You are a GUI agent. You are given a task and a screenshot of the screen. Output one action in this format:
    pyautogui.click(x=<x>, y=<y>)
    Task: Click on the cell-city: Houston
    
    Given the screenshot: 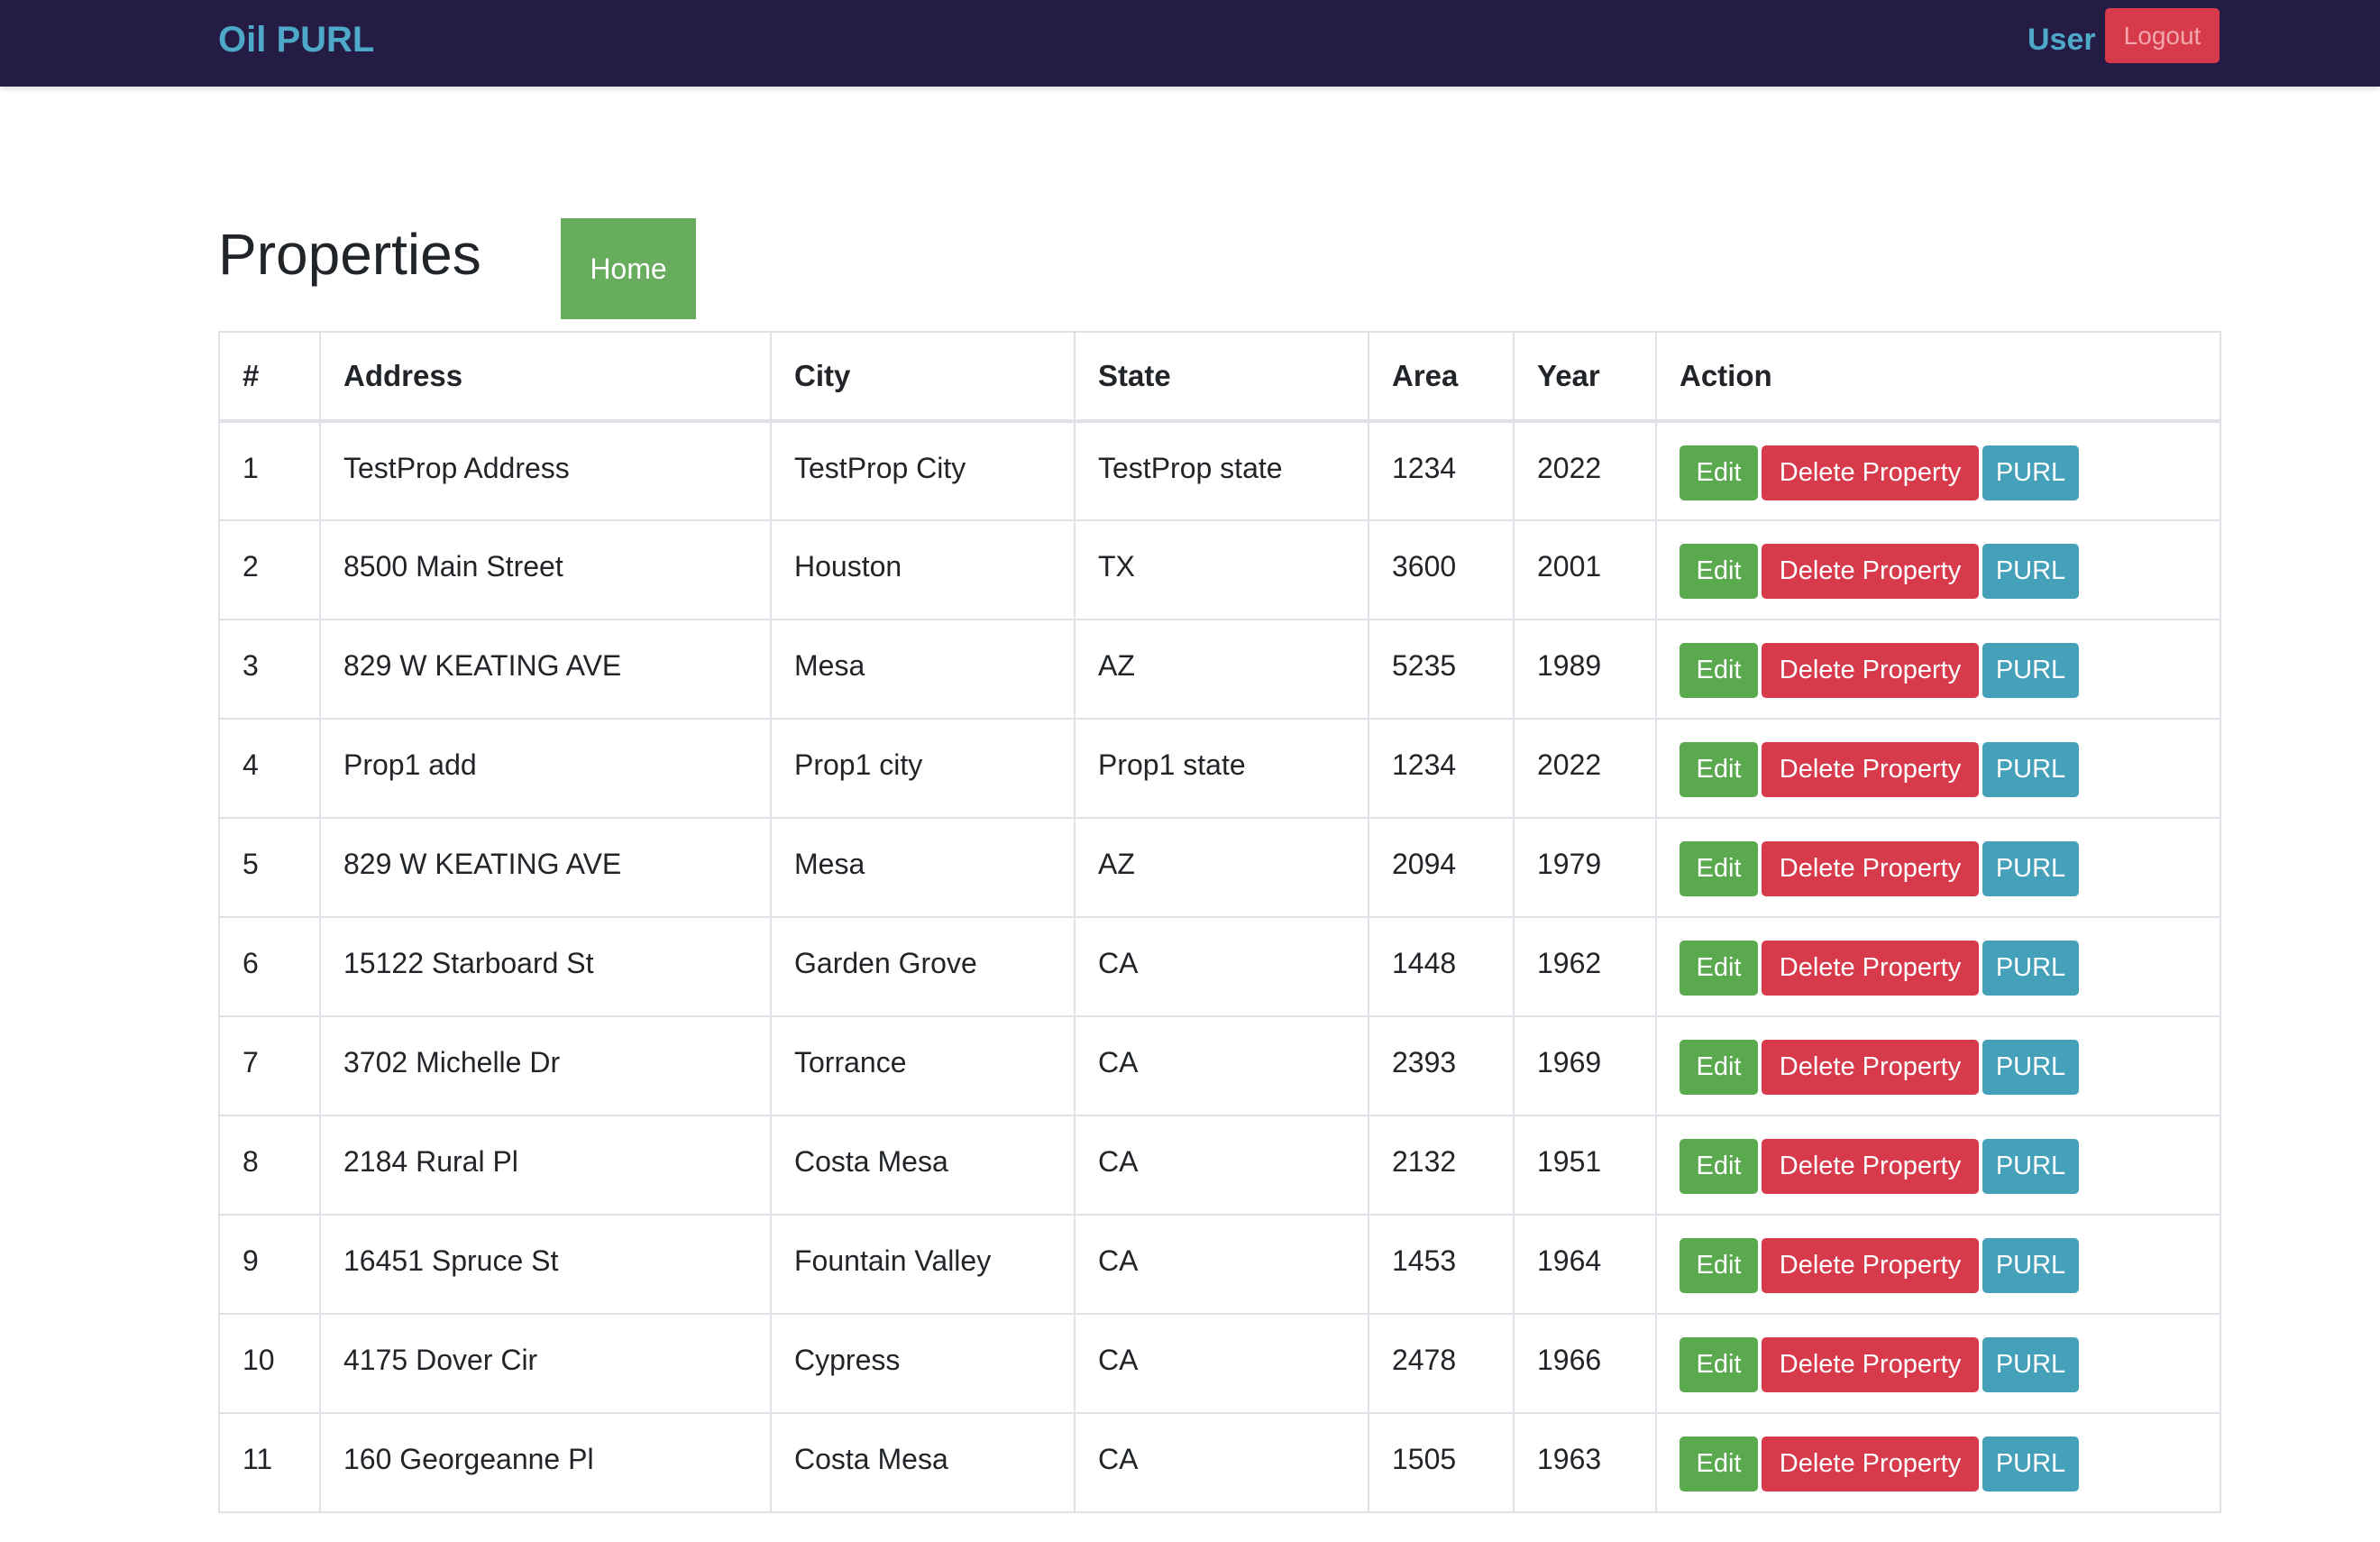 What is the action you would take?
    pyautogui.click(x=923, y=569)
    